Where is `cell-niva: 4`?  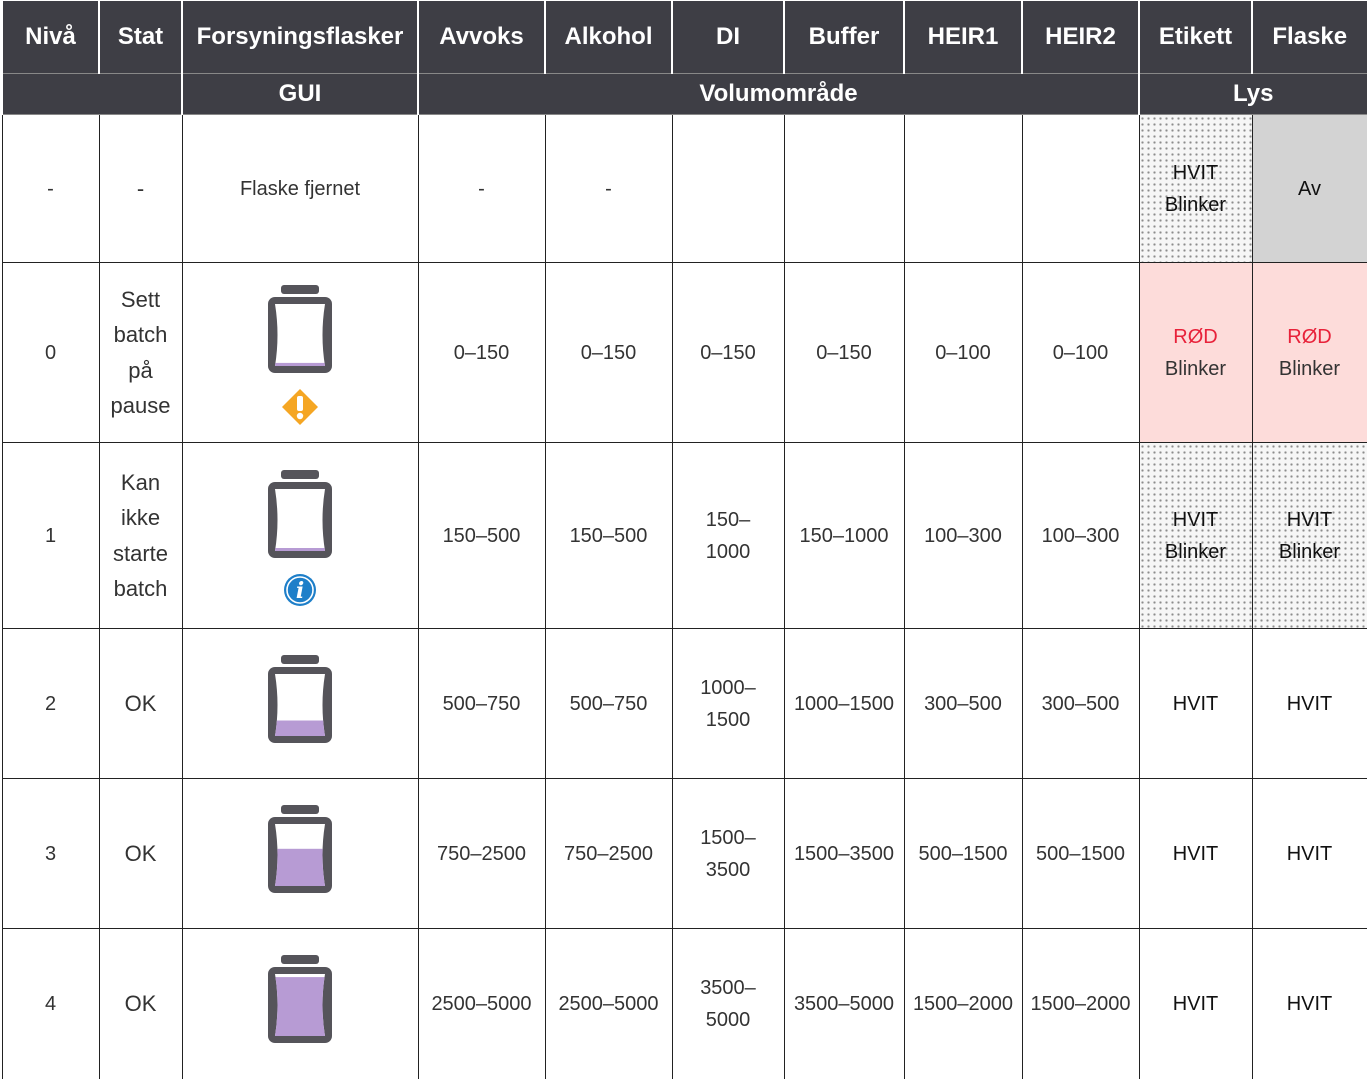
cell-niva: 4 is located at coordinates (50, 1003).